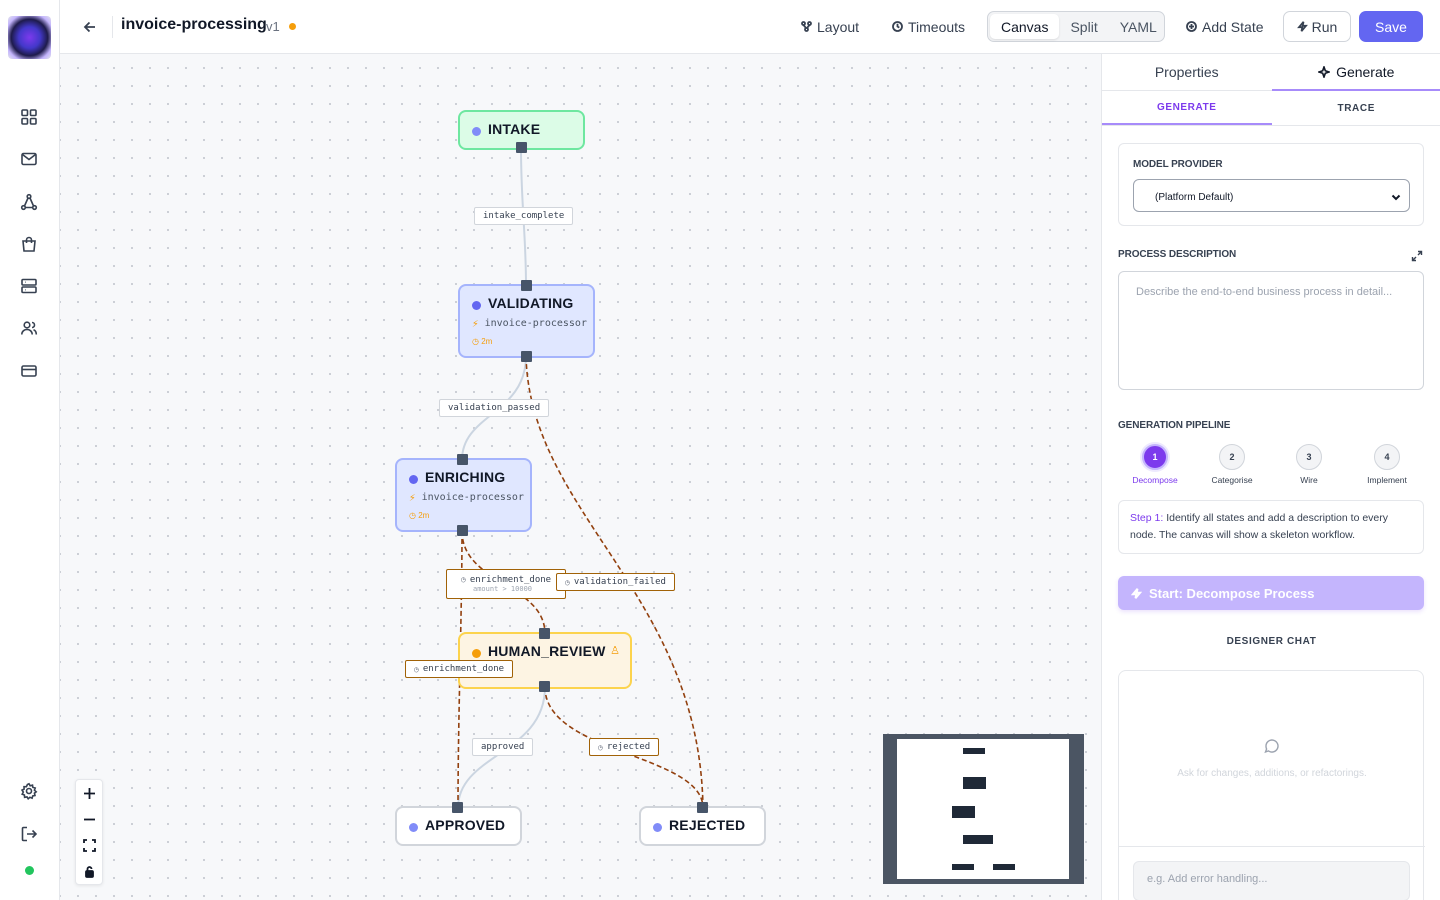 The height and width of the screenshot is (900, 1440). What do you see at coordinates (524, 216) in the screenshot?
I see `edge-label-intake-complete: intake_complete` at bounding box center [524, 216].